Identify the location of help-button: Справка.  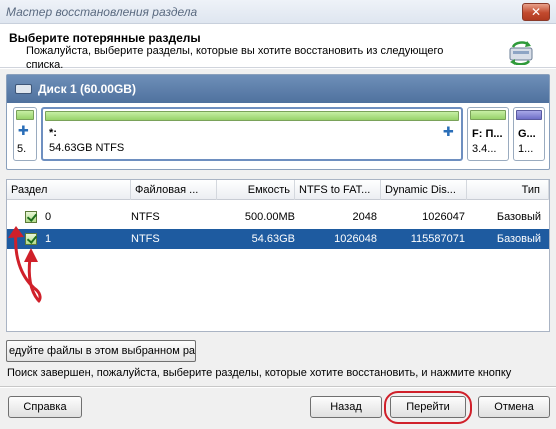
(45, 407).